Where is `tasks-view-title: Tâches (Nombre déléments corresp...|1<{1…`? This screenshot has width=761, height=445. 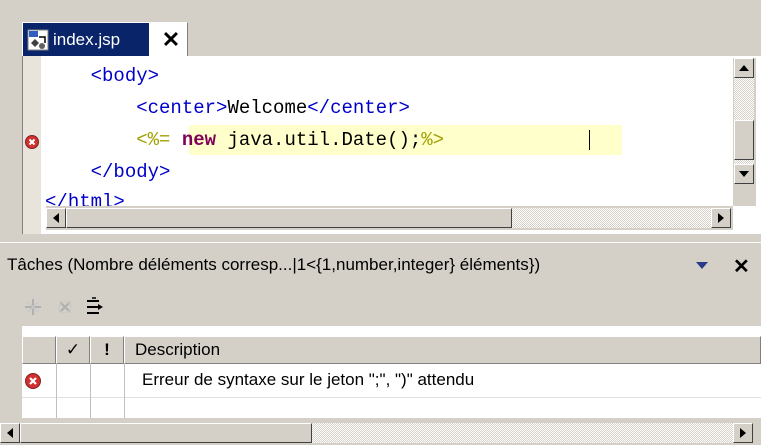
tasks-view-title: Tâches (Nombre déléments corresp...|1<{1… is located at coordinates (274, 264).